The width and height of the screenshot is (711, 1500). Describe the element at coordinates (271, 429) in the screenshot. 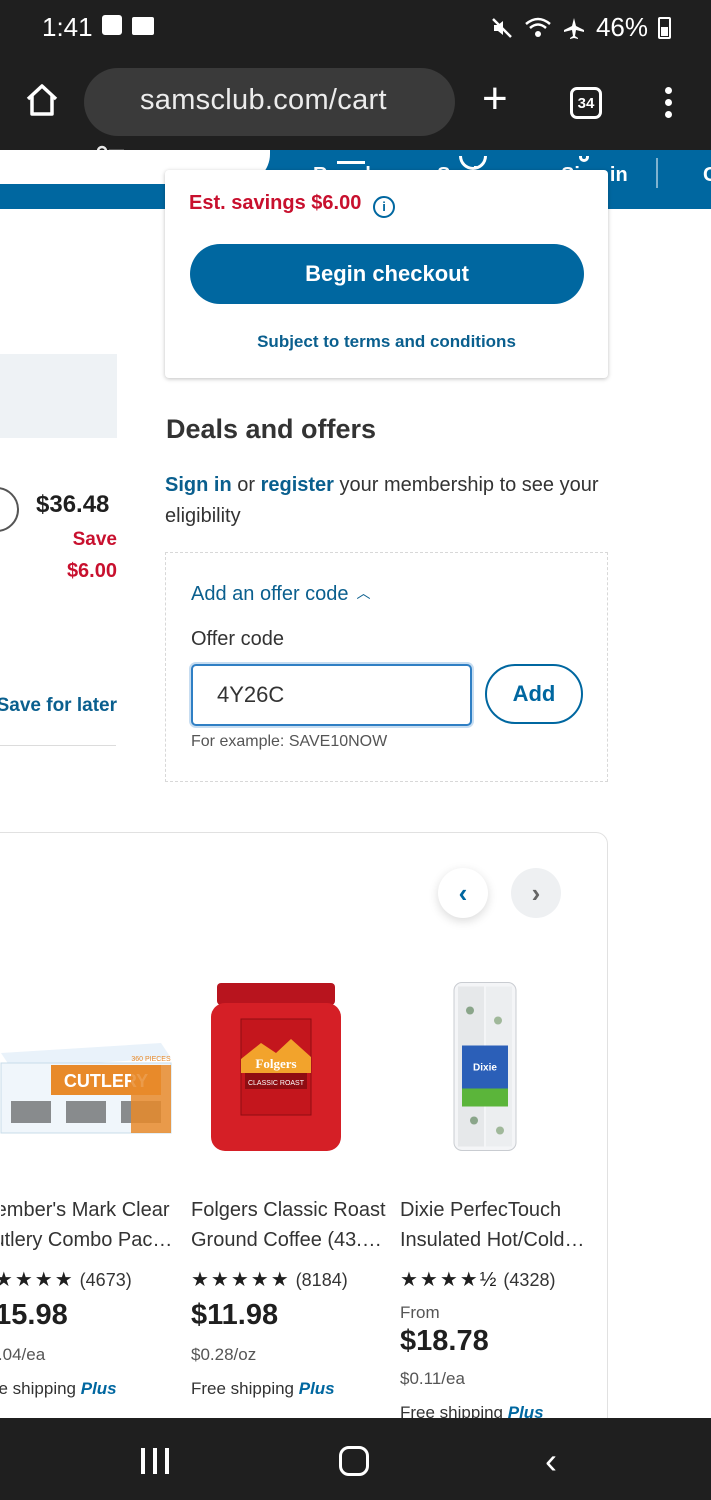

I see `deals-title: Deals and offers` at that location.